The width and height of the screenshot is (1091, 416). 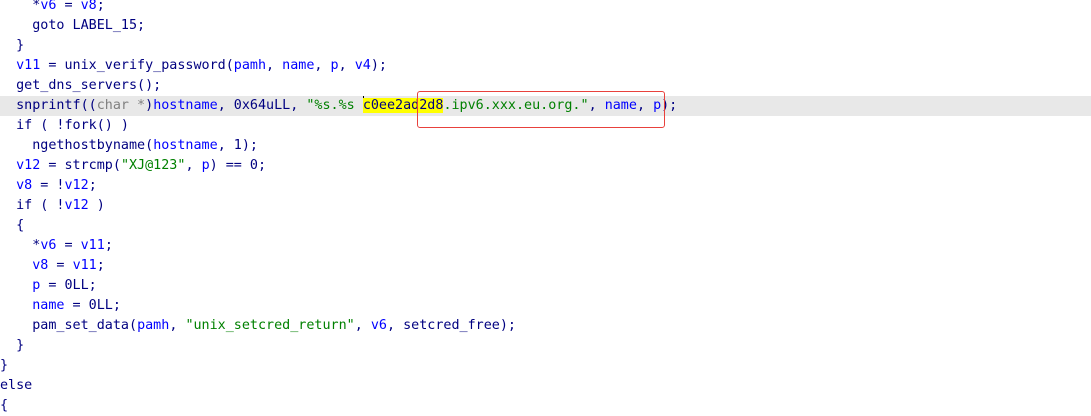 I want to click on string-token: "XJ@123", so click(x=153, y=165).